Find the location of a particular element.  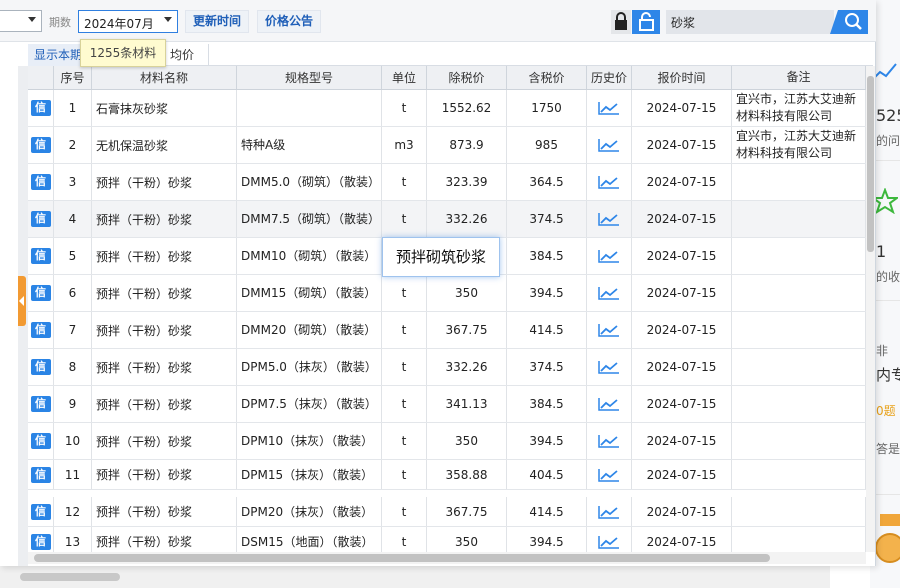

search-input is located at coordinates (750, 22).